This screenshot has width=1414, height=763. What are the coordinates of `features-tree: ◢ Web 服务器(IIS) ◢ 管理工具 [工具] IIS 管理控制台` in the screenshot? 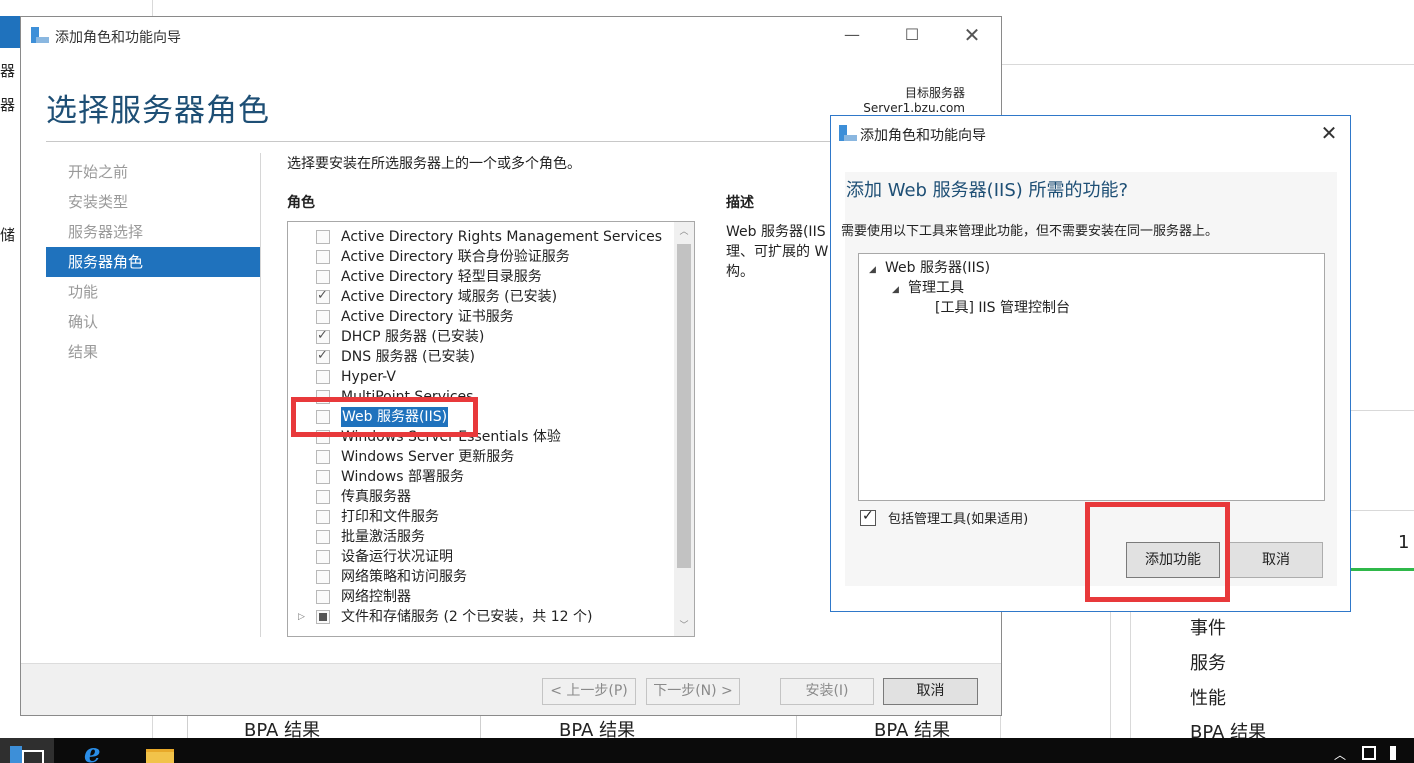 It's located at (1091, 377).